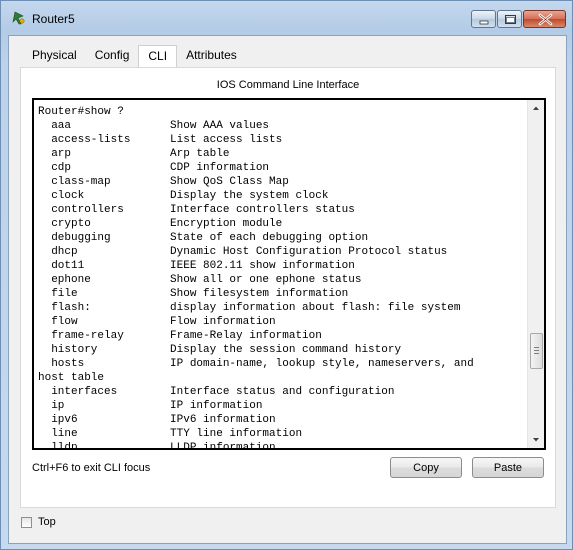 This screenshot has width=573, height=550. I want to click on terminal-line: debugging State of each debugging option, so click(203, 238).